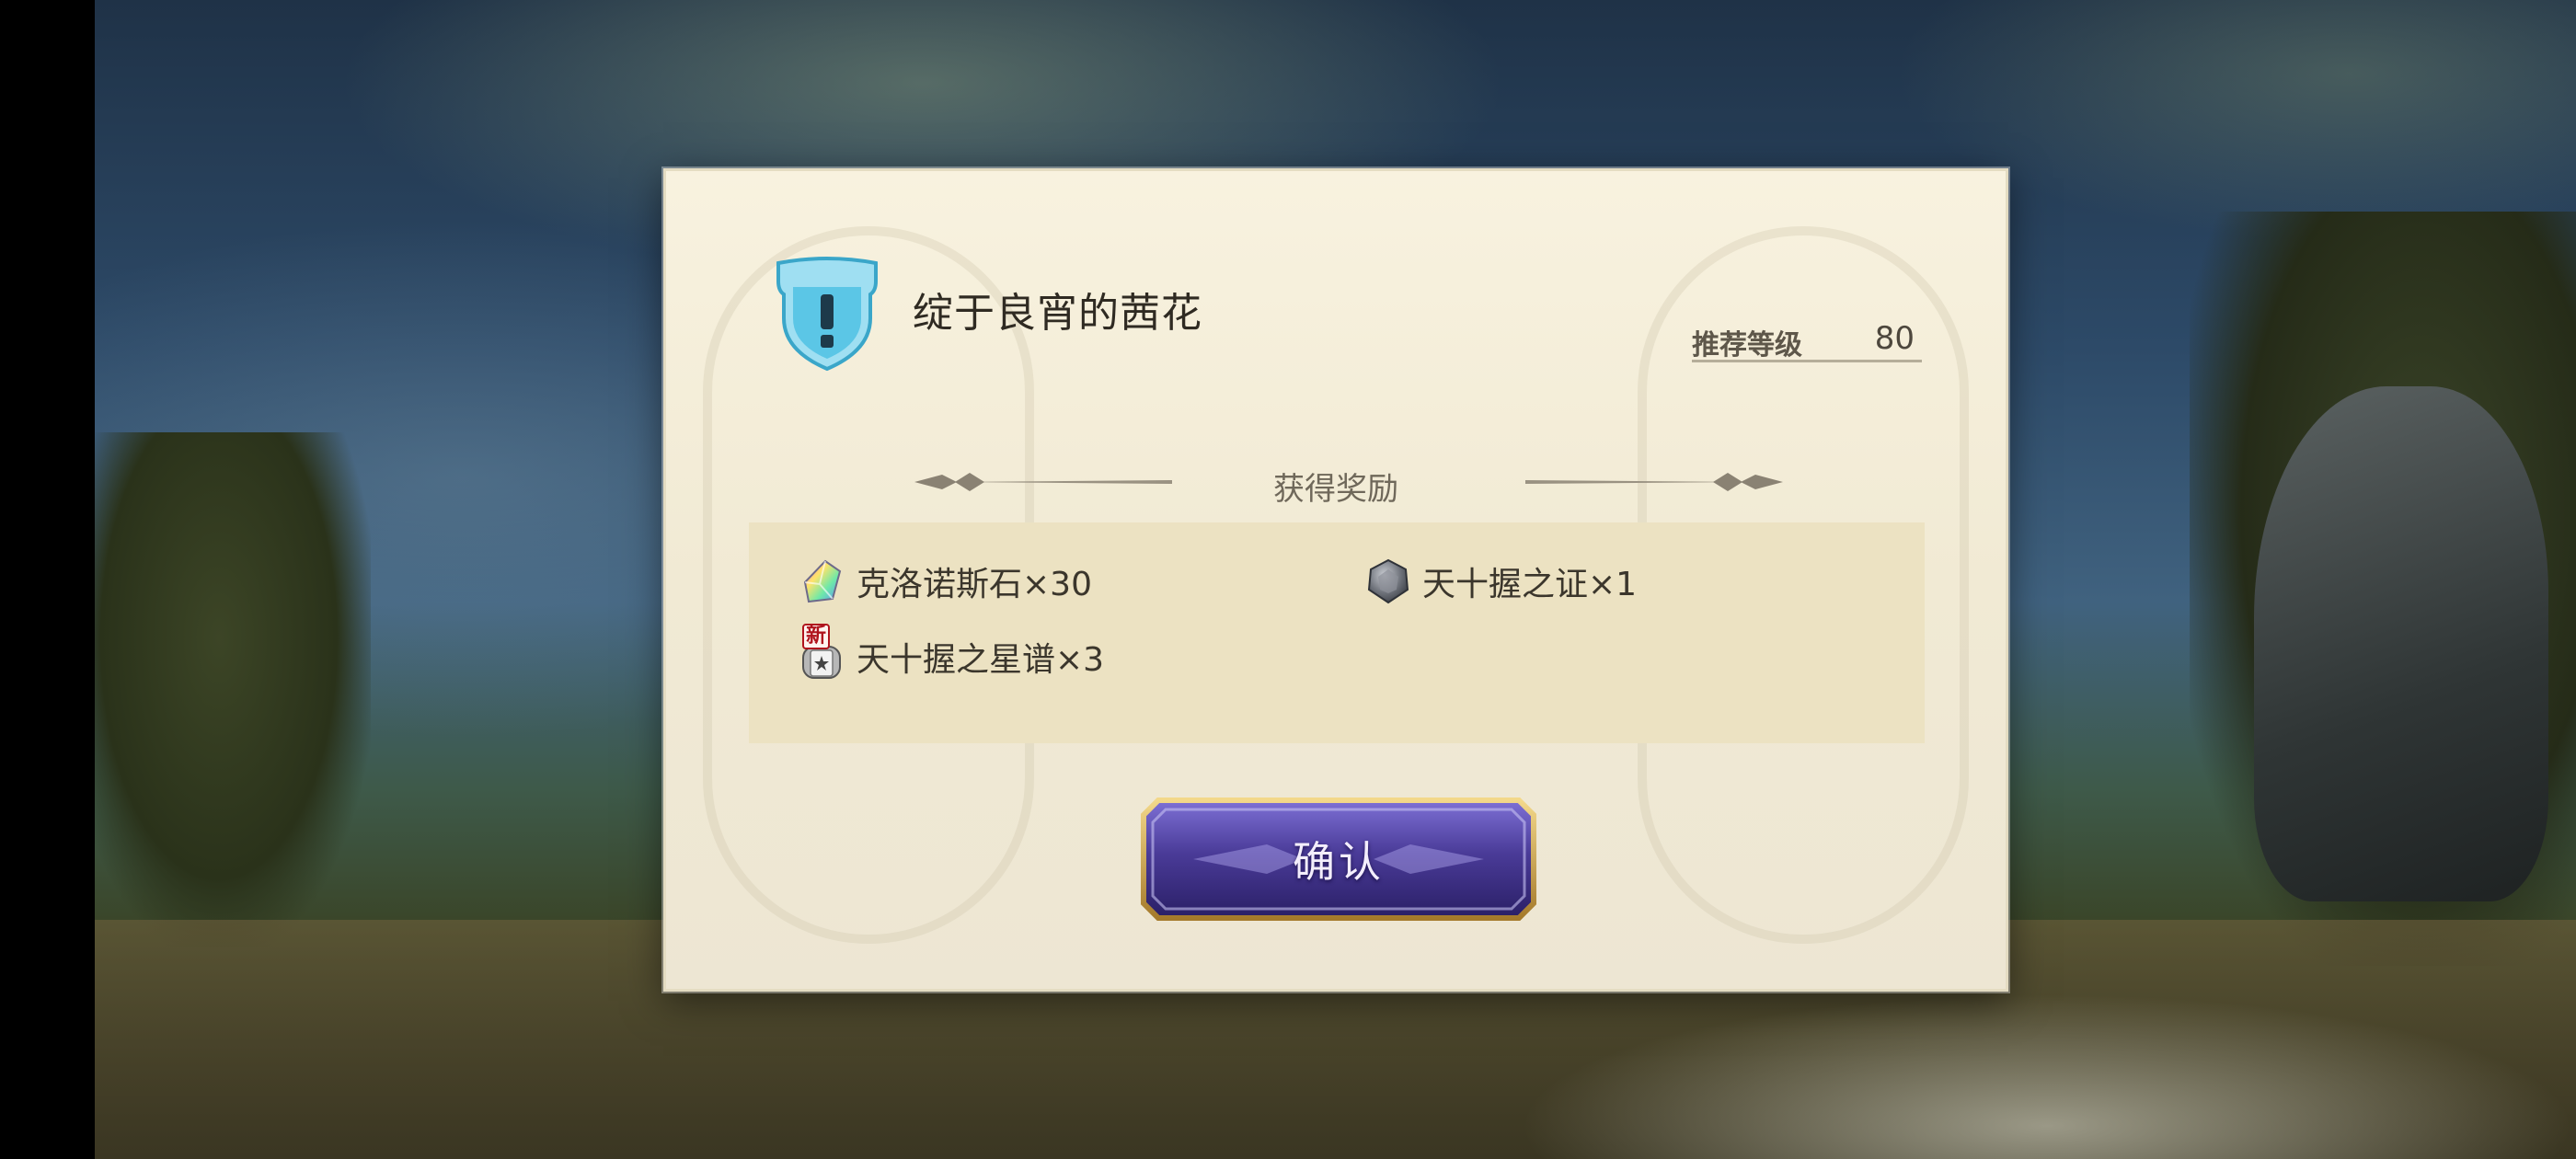 This screenshot has width=2576, height=1159. What do you see at coordinates (822, 581) in the screenshot?
I see `chronos-stone-icon` at bounding box center [822, 581].